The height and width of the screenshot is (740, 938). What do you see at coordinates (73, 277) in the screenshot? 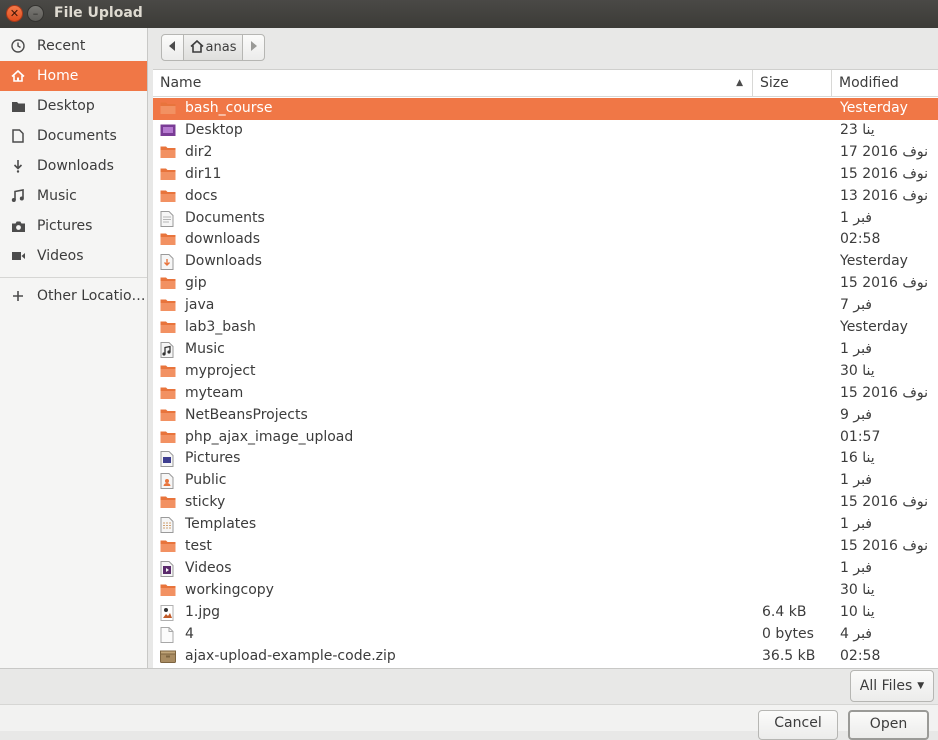
I see `sidebar-separator` at bounding box center [73, 277].